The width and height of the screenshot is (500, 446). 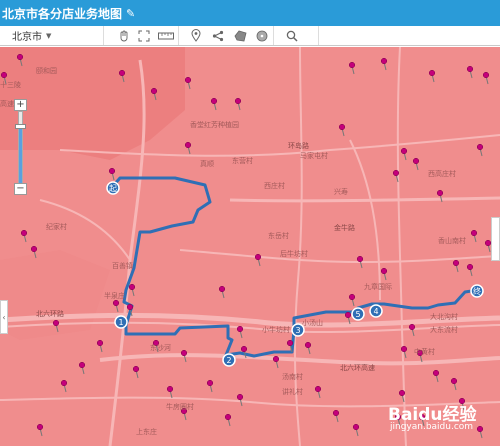 I want to click on expand-left-panel-button: ‹, so click(x=4, y=317).